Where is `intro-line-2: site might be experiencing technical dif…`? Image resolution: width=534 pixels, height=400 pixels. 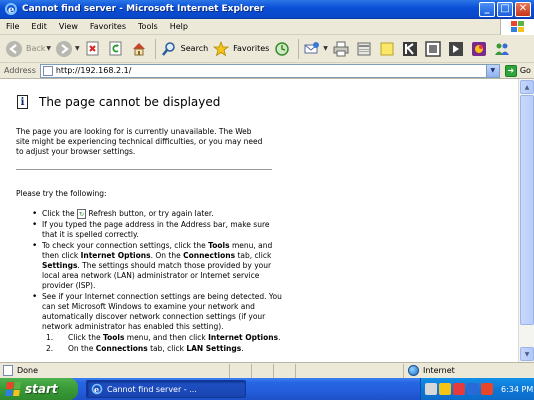 intro-line-2: site might be experiencing technical dif… is located at coordinates (139, 141).